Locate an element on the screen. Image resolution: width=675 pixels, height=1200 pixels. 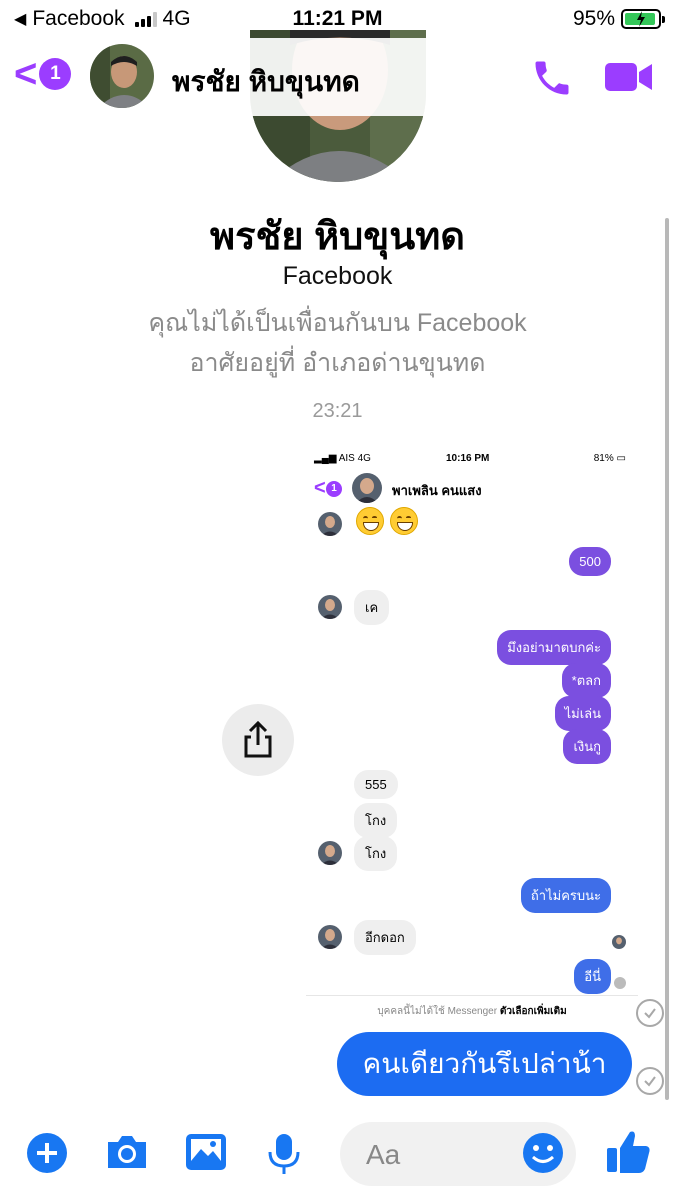
profile-platform: Facebook is located at coordinates (337, 276).